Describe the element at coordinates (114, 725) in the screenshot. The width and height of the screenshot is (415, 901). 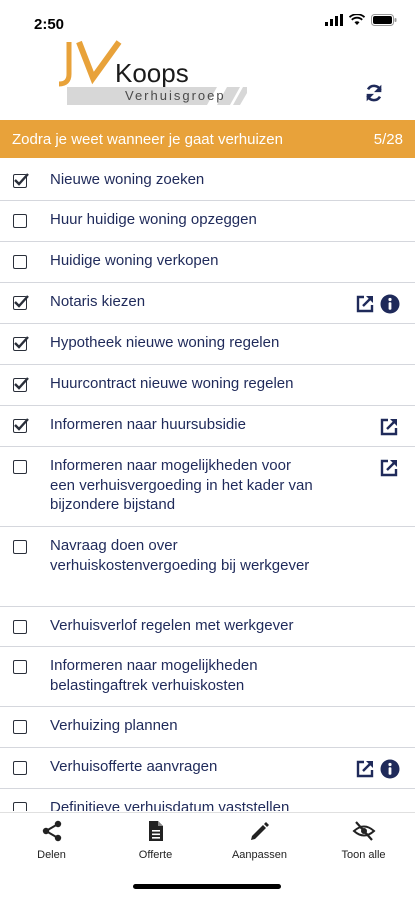
I see `checklist-item-label: Verhuizing plannen` at that location.